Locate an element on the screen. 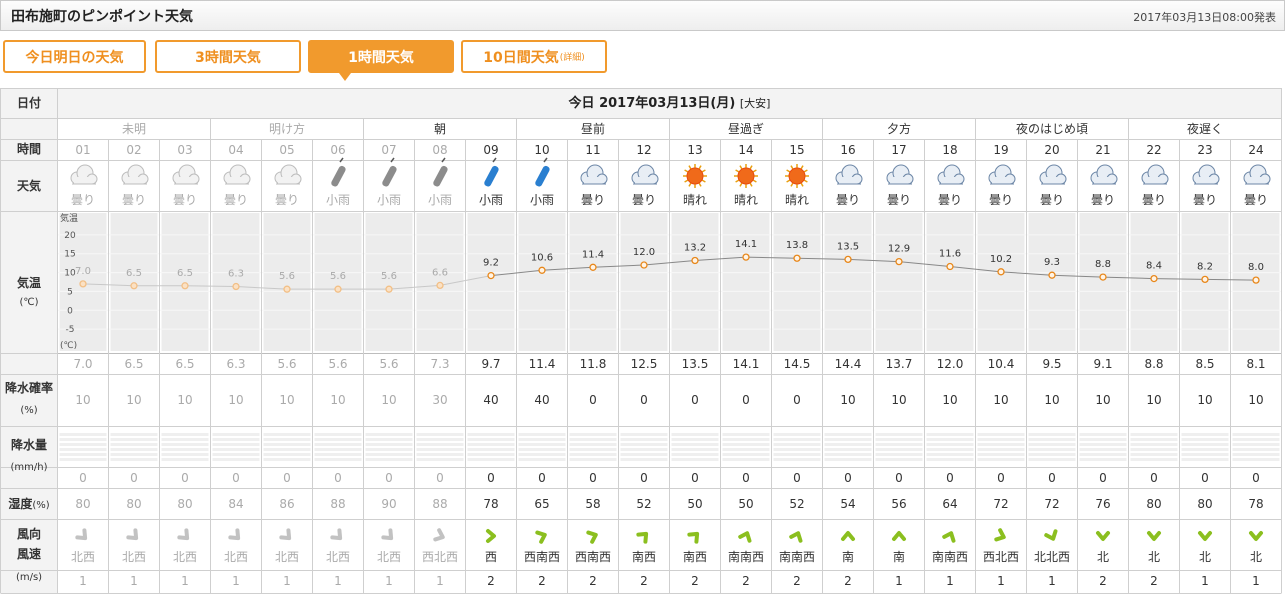 This screenshot has width=1285, height=595. temp-point-label: 11.6 is located at coordinates (950, 254).